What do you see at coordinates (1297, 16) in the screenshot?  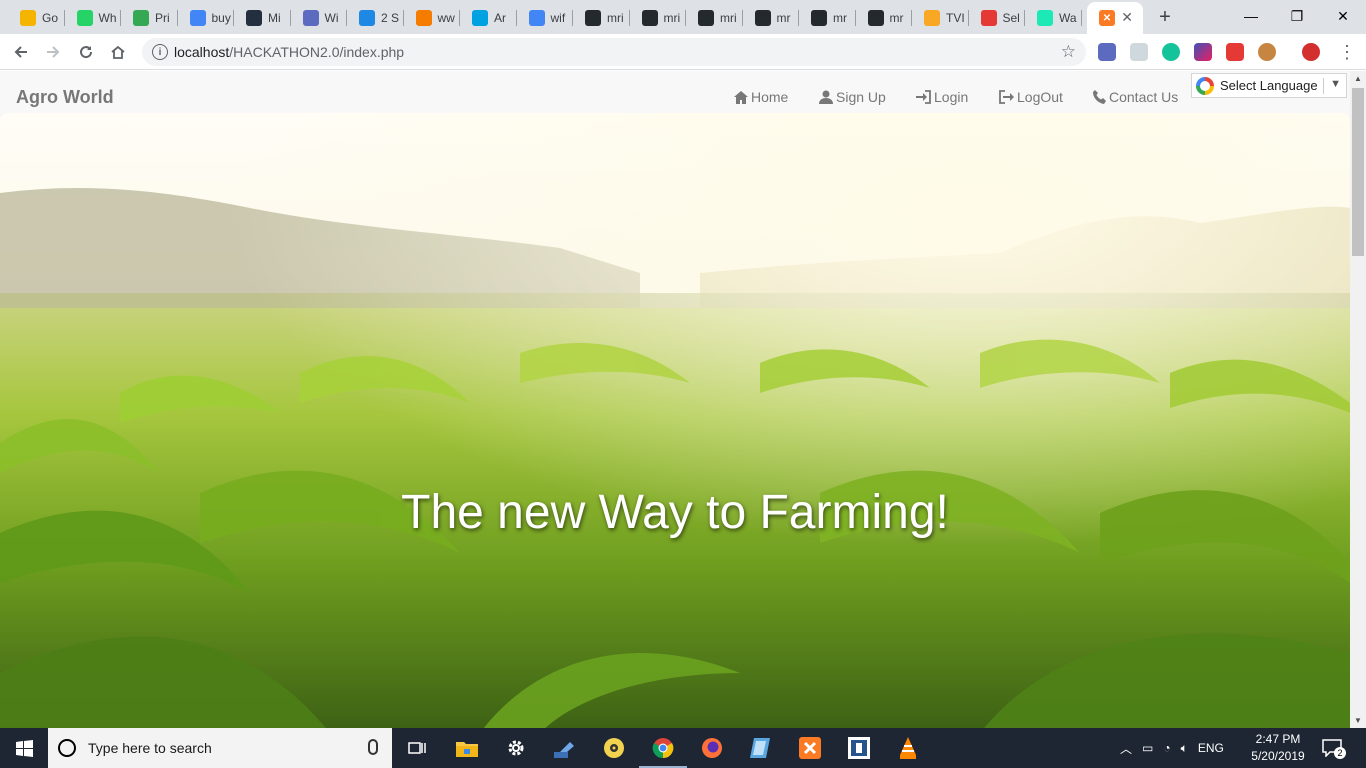 I see `maximize-button: ❐` at bounding box center [1297, 16].